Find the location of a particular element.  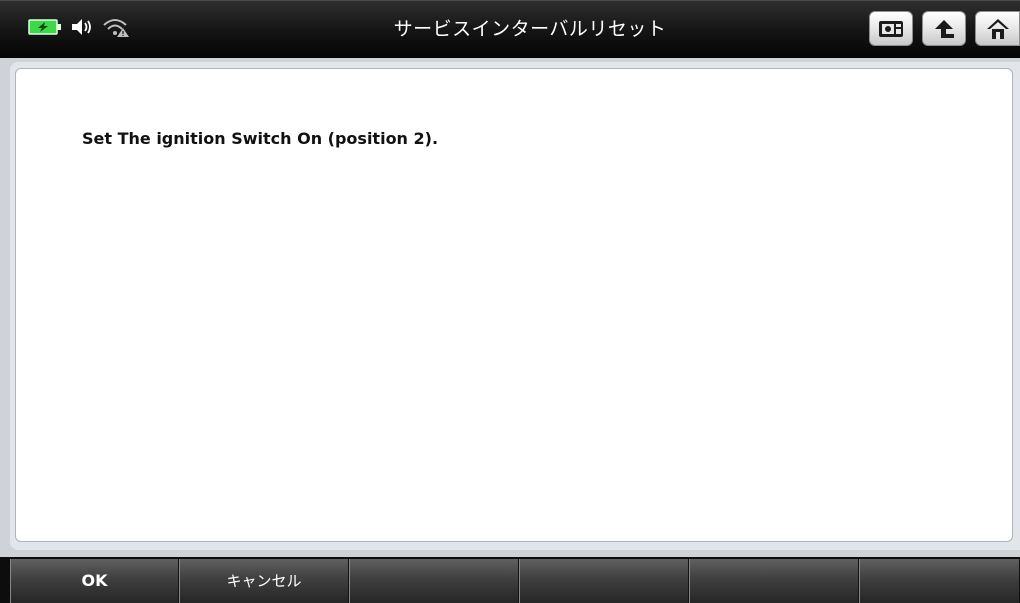

instruction-message: Set The ignition Switch On (position 2). is located at coordinates (260, 138).